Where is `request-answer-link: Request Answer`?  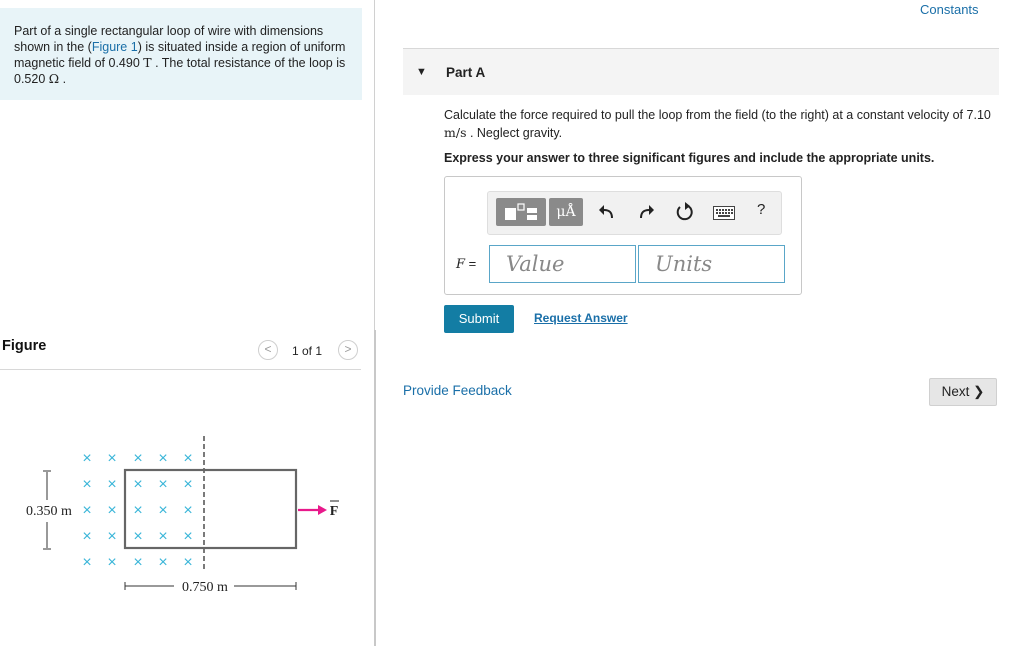 request-answer-link: Request Answer is located at coordinates (581, 318).